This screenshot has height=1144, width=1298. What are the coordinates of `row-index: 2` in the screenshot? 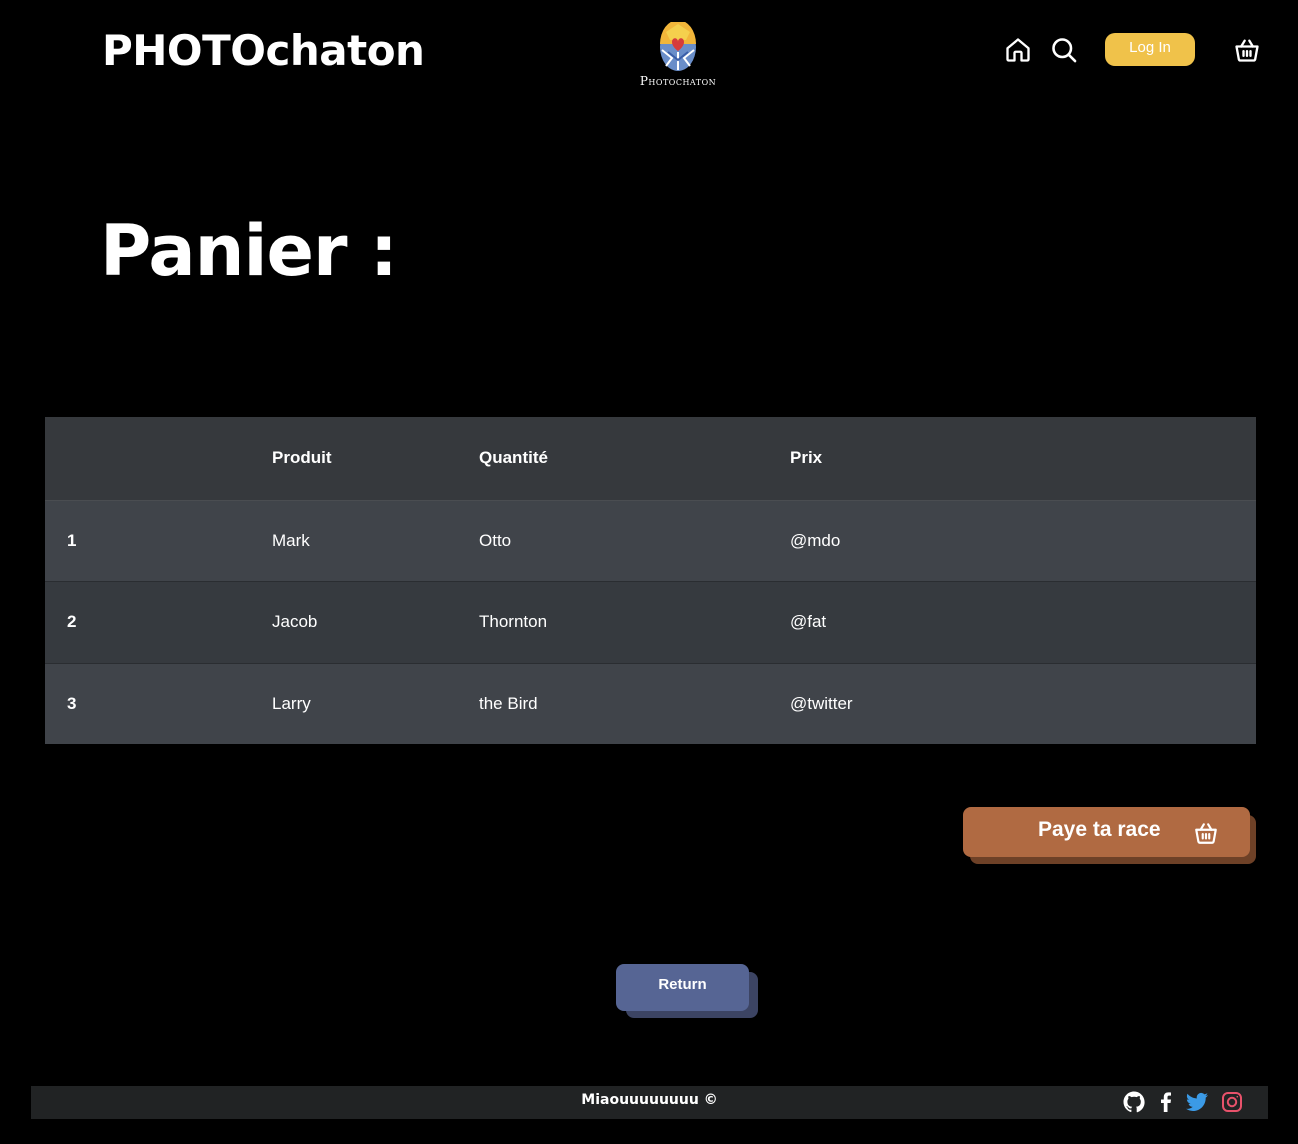 It's located at (72, 622).